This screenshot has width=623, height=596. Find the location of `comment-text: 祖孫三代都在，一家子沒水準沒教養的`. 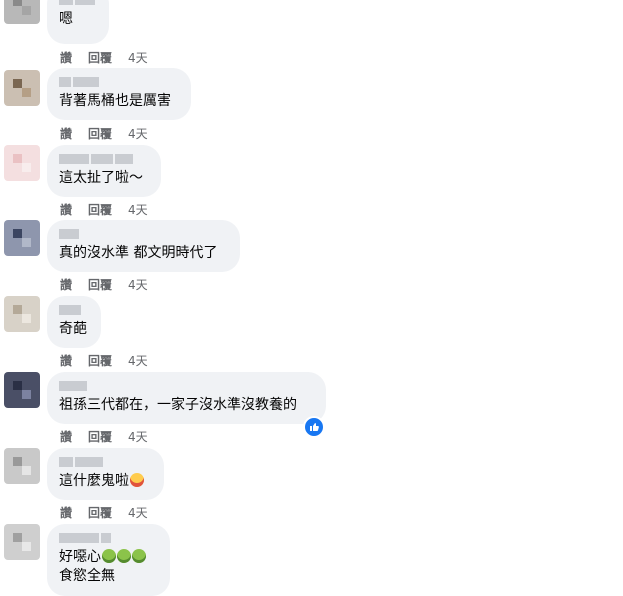

comment-text: 祖孫三代都在，一家子沒水準沒教養的 is located at coordinates (178, 405).